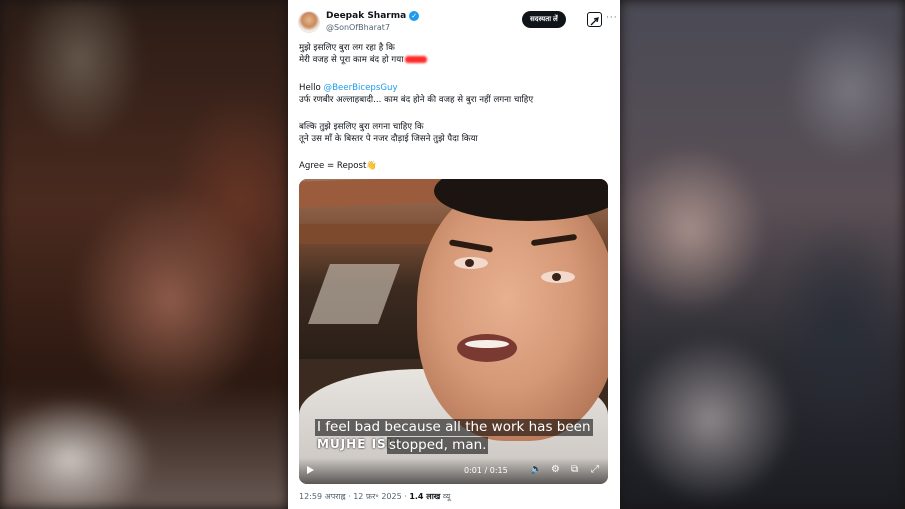 The image size is (905, 509). What do you see at coordinates (309, 22) in the screenshot?
I see `avatar` at bounding box center [309, 22].